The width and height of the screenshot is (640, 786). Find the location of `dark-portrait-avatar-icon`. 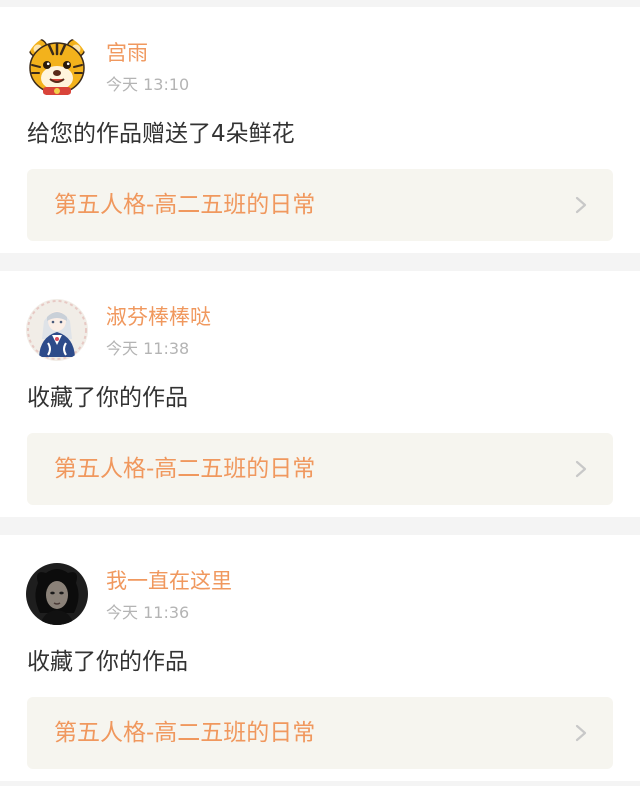

dark-portrait-avatar-icon is located at coordinates (57, 594).